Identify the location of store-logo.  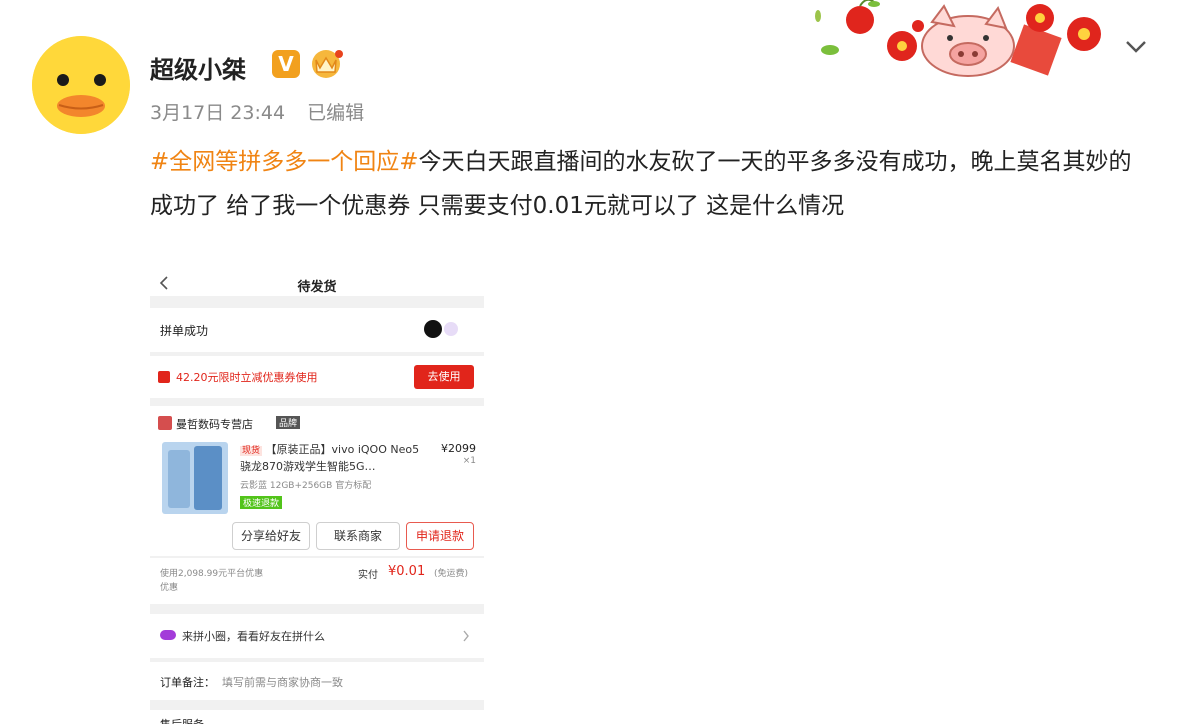
(165, 423).